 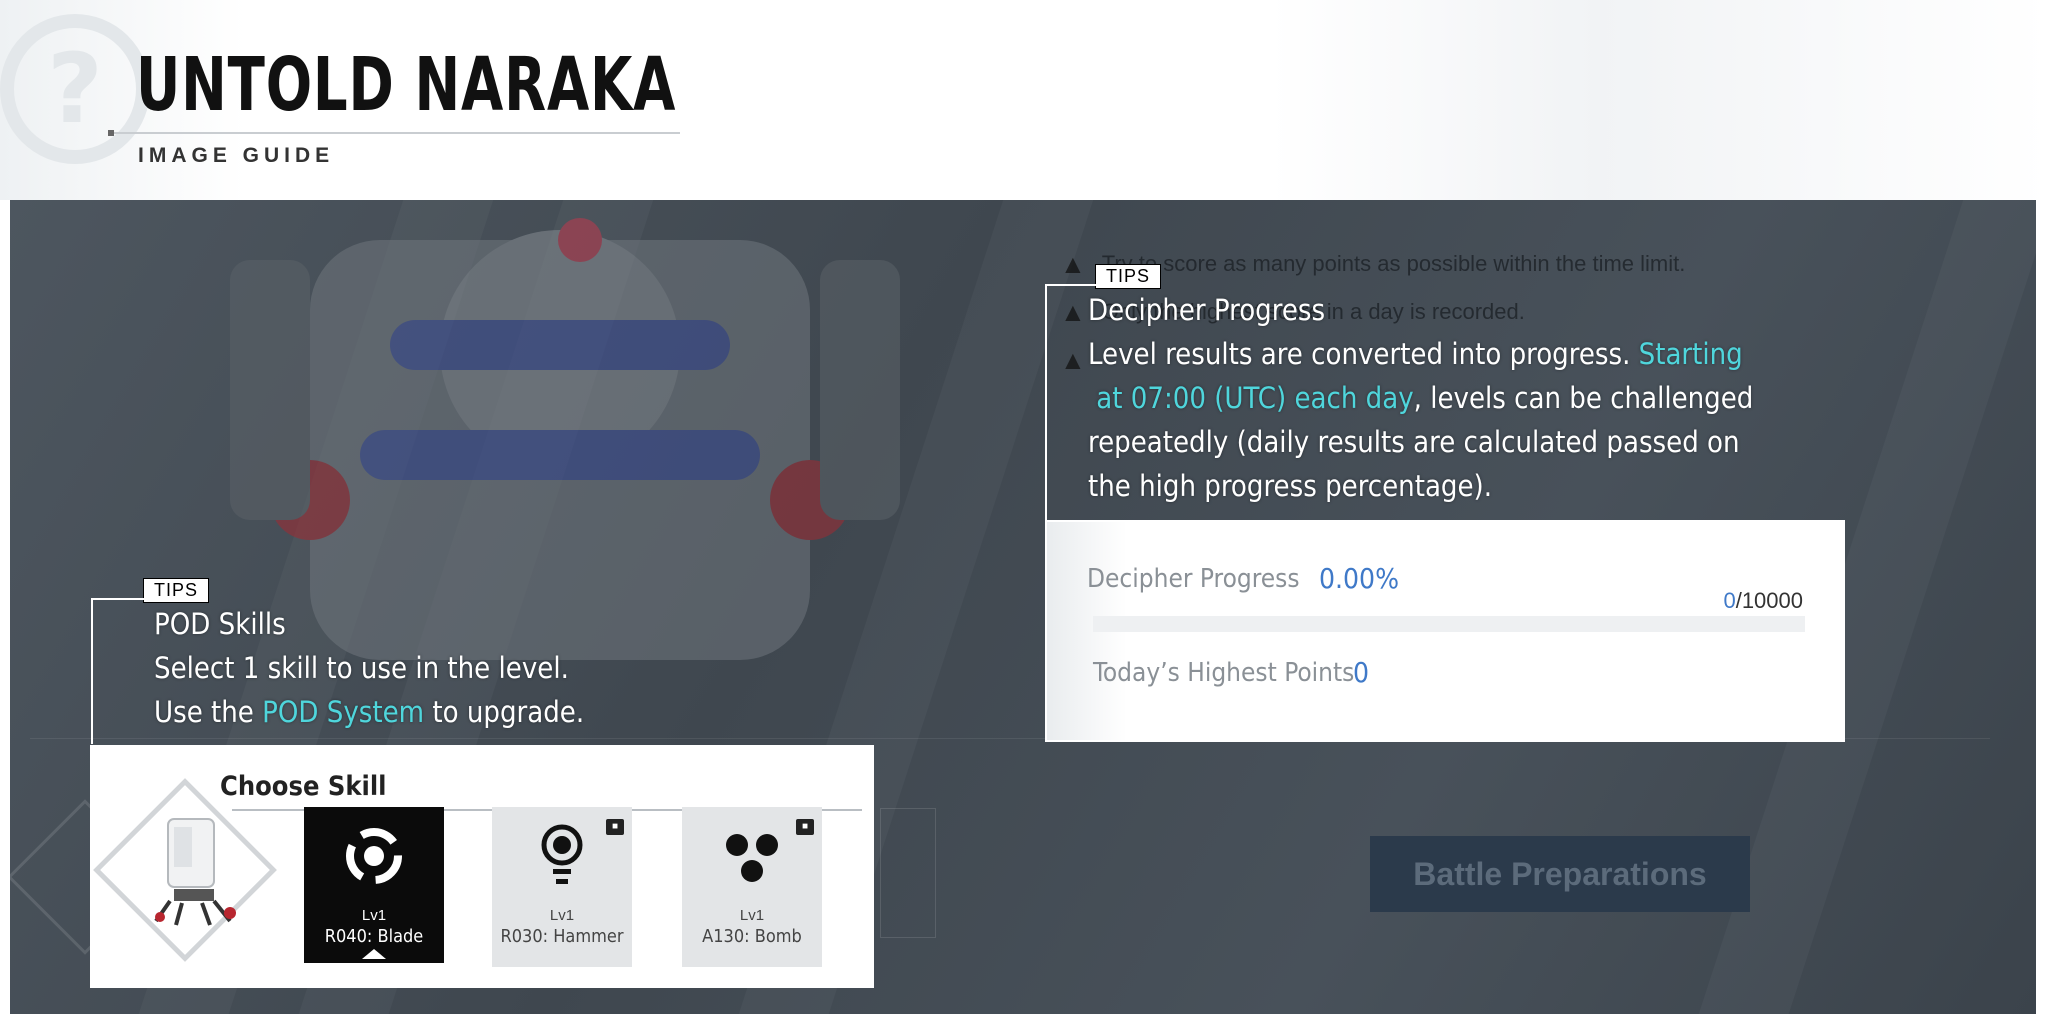 I want to click on tips-heading: POD Skills, so click(x=220, y=624).